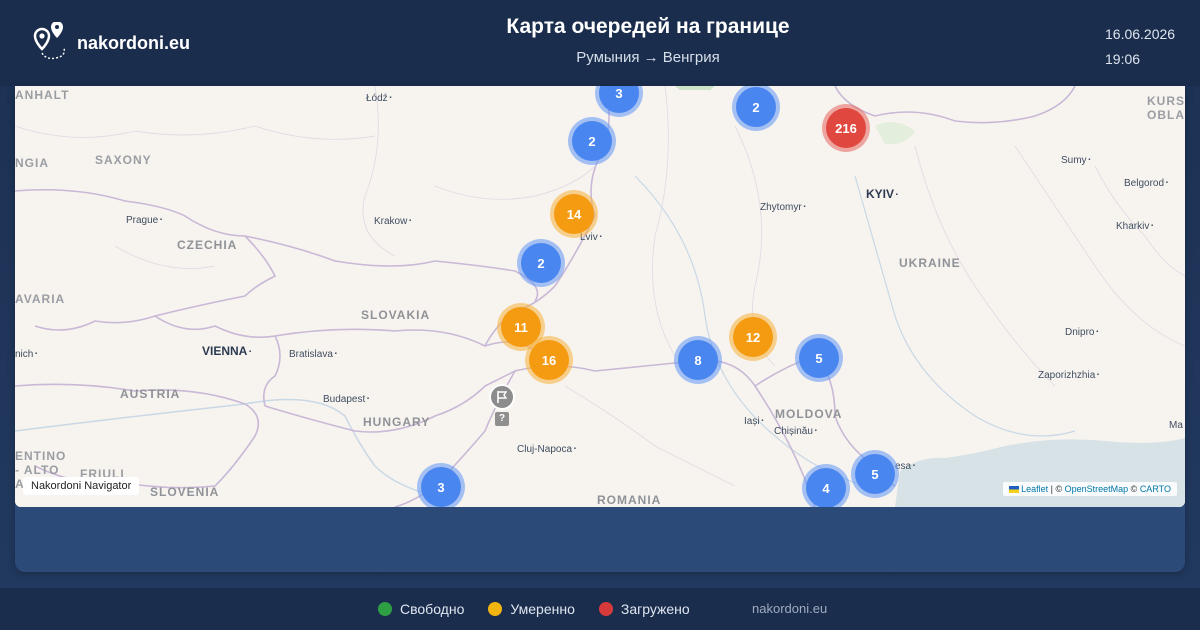 This screenshot has height=630, width=1200. I want to click on queue-cluster: 216, so click(846, 128).